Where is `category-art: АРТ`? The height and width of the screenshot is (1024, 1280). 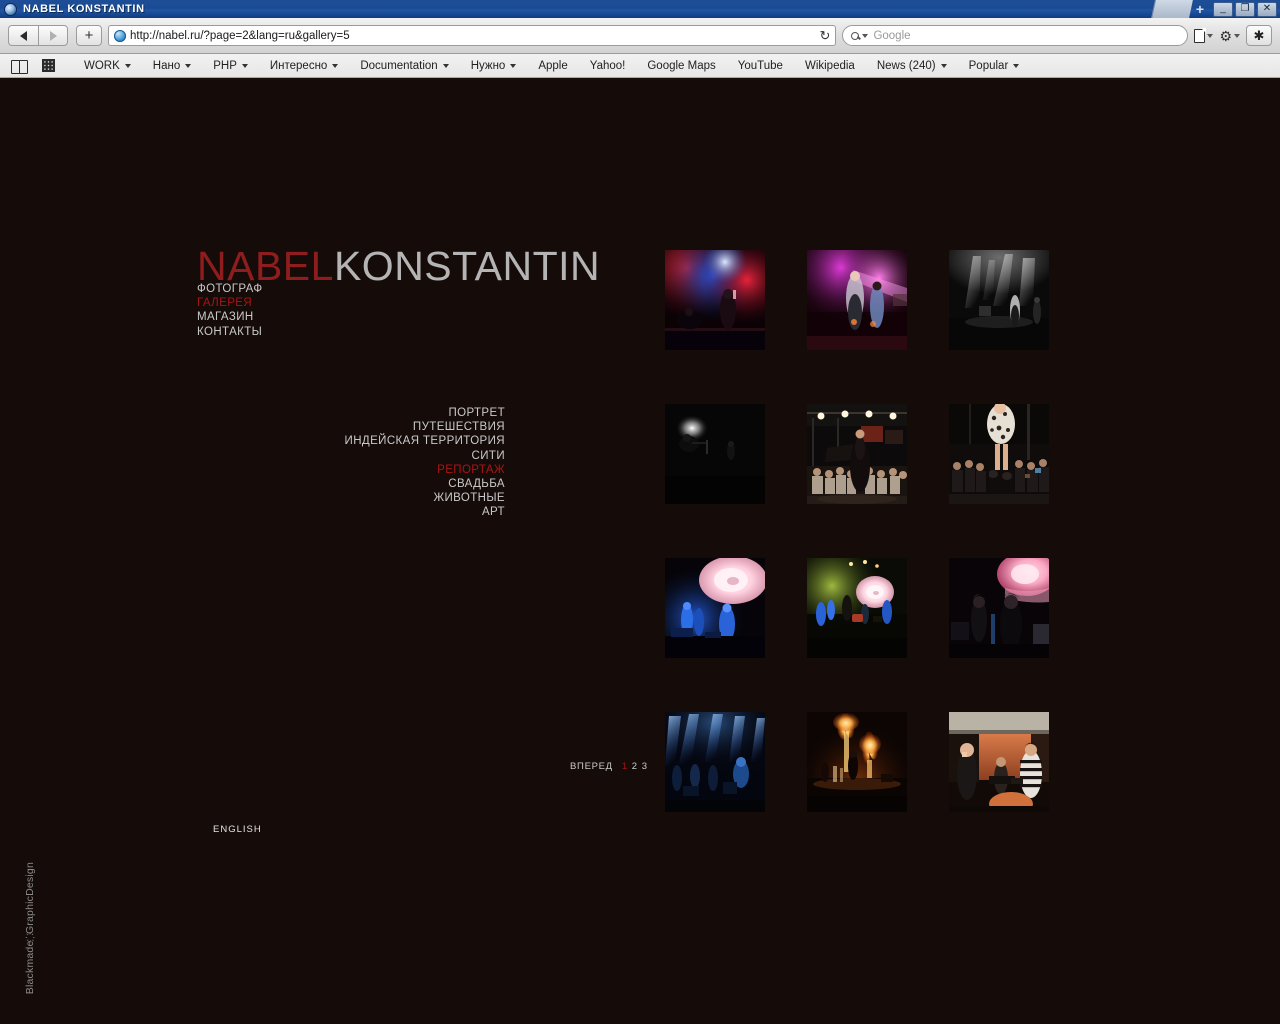
category-art: АРТ is located at coordinates (352, 512).